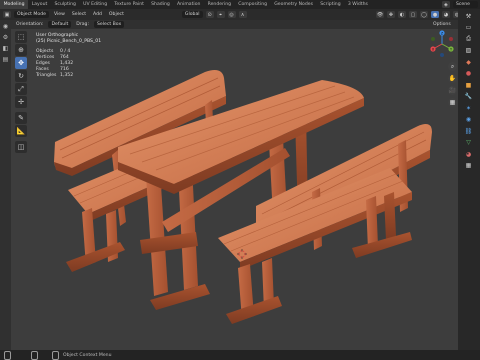 Image resolution: width=480 pixels, height=360 pixels. Describe the element at coordinates (442, 44) in the screenshot. I see `navigation-gizmo: Z X Y` at that location.